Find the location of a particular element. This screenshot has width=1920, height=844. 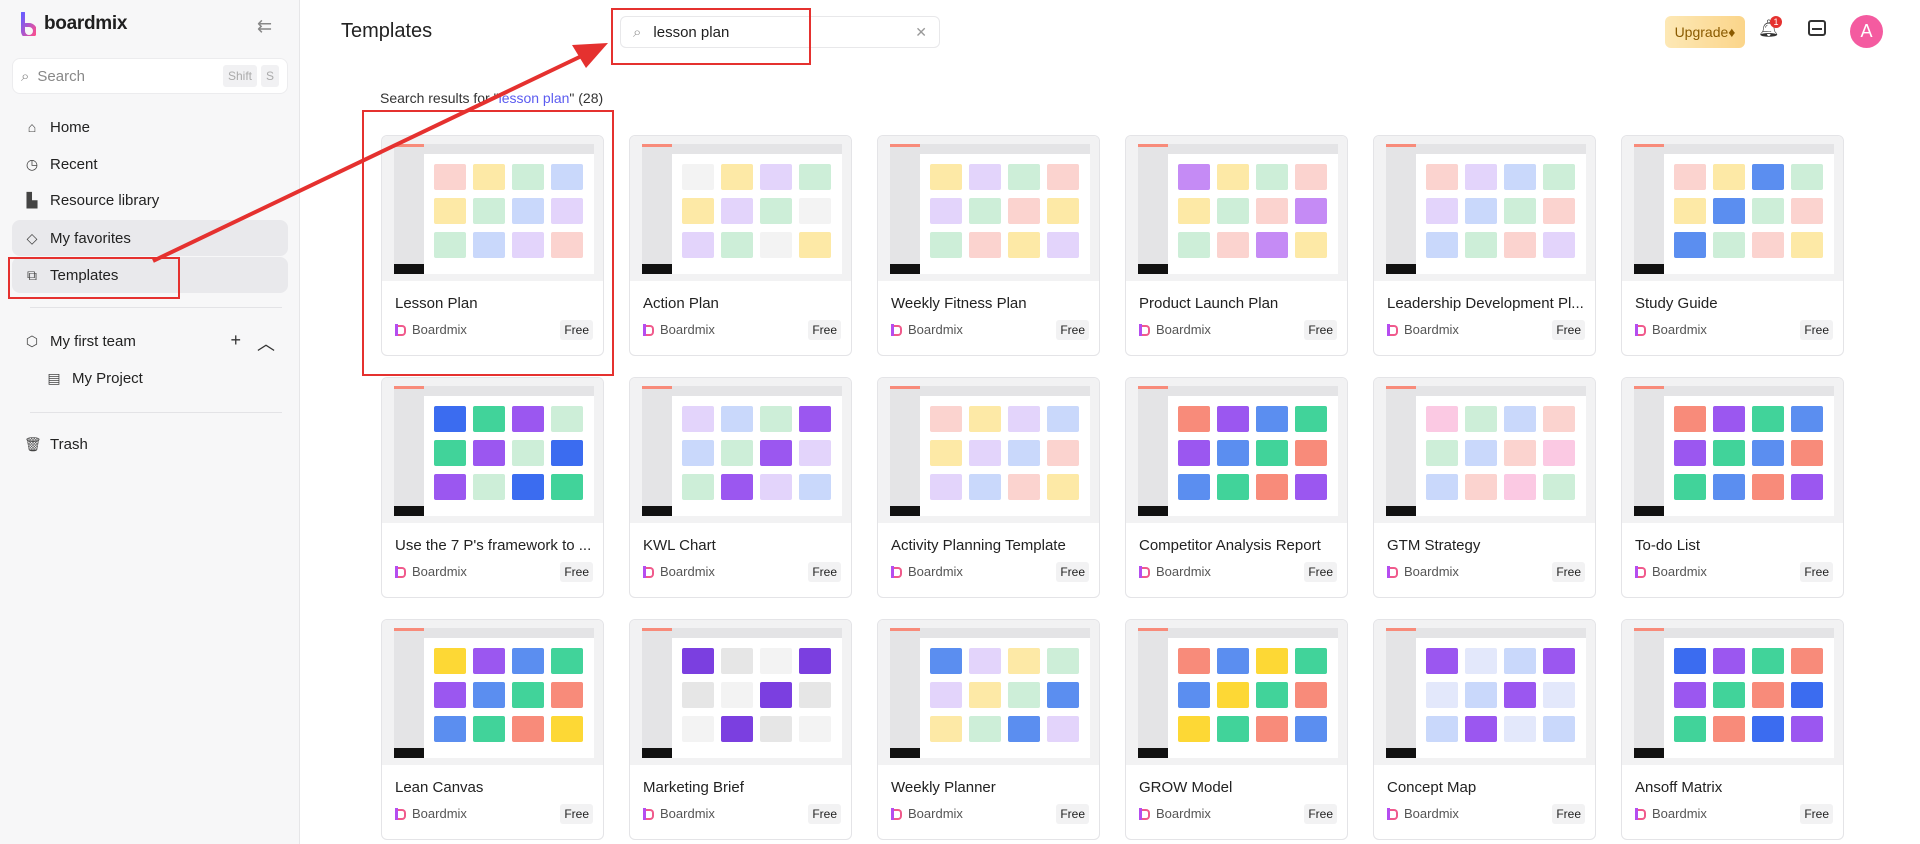

template-card: Leadership Development Pl... Boardmix Free is located at coordinates (1484, 245).